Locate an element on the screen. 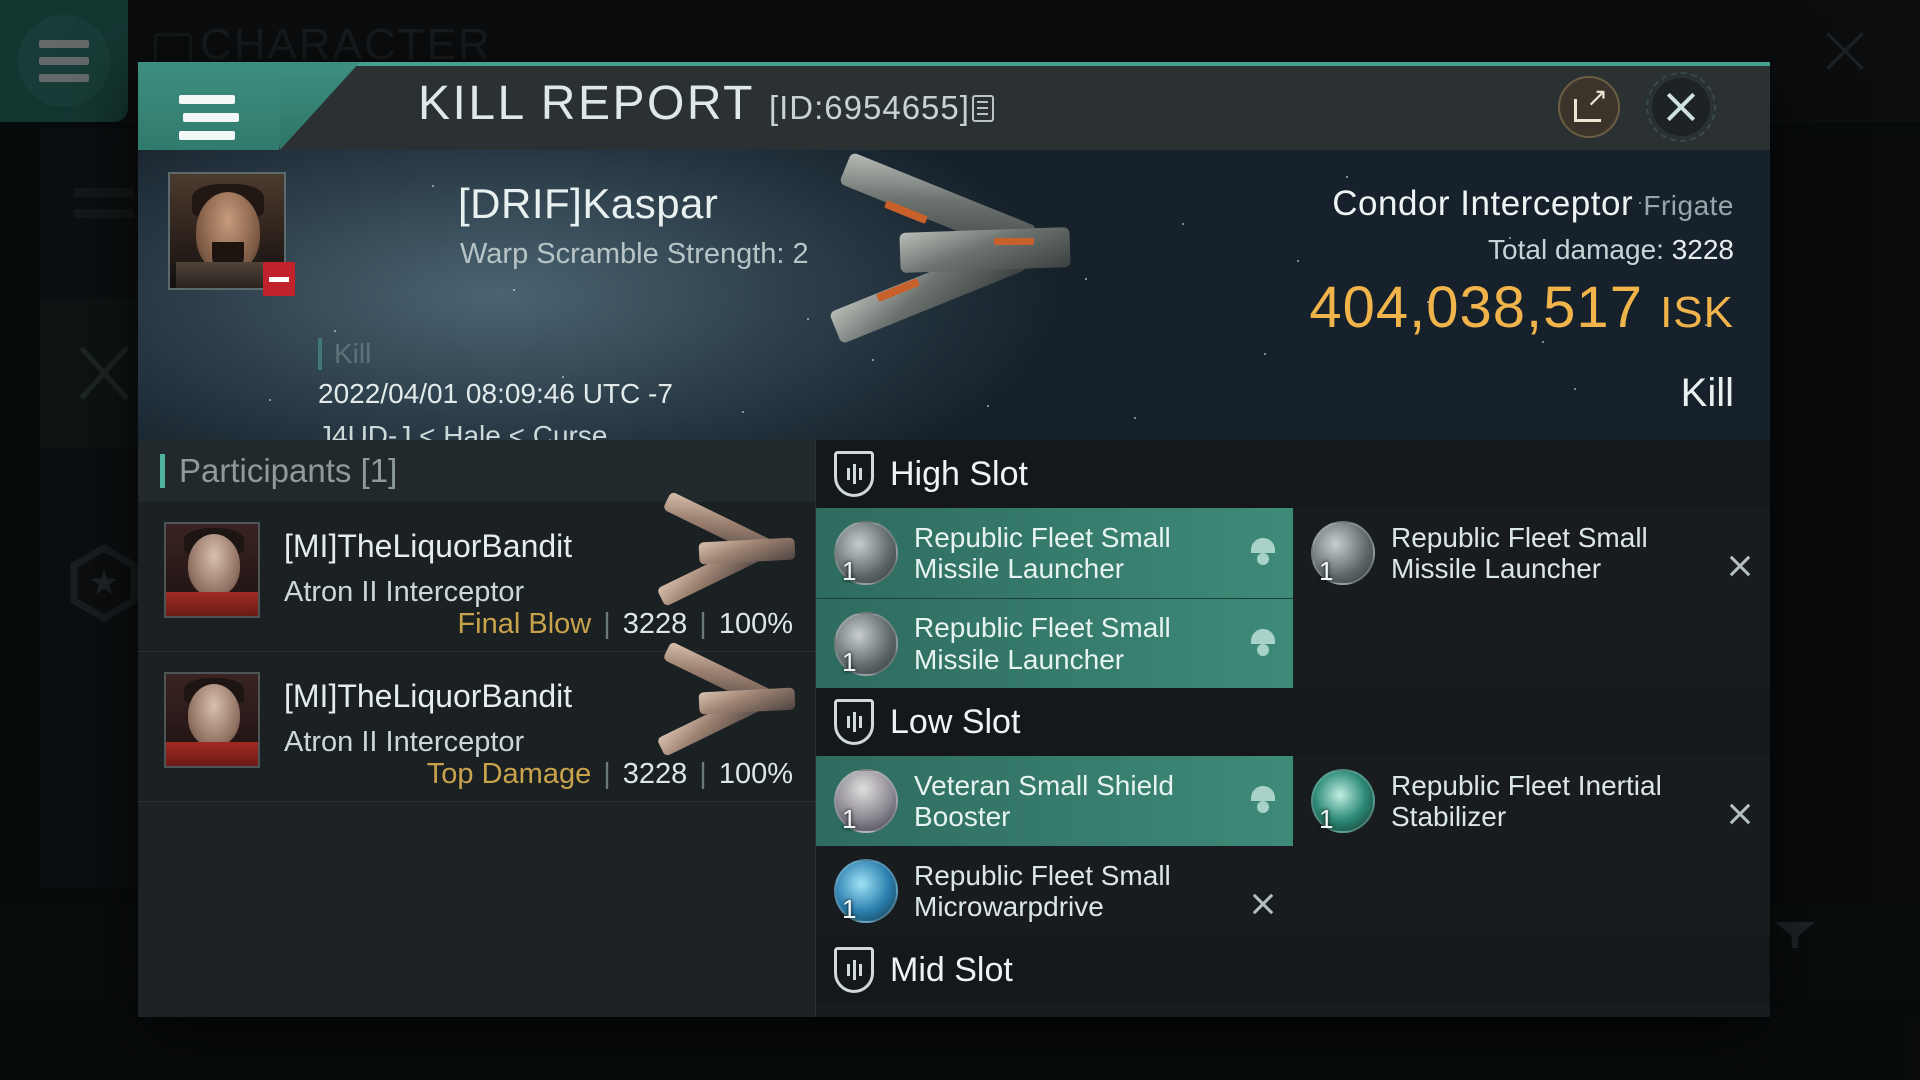 This screenshot has height=1080, width=1920. victim-ship-class: Frigate is located at coordinates (1688, 205).